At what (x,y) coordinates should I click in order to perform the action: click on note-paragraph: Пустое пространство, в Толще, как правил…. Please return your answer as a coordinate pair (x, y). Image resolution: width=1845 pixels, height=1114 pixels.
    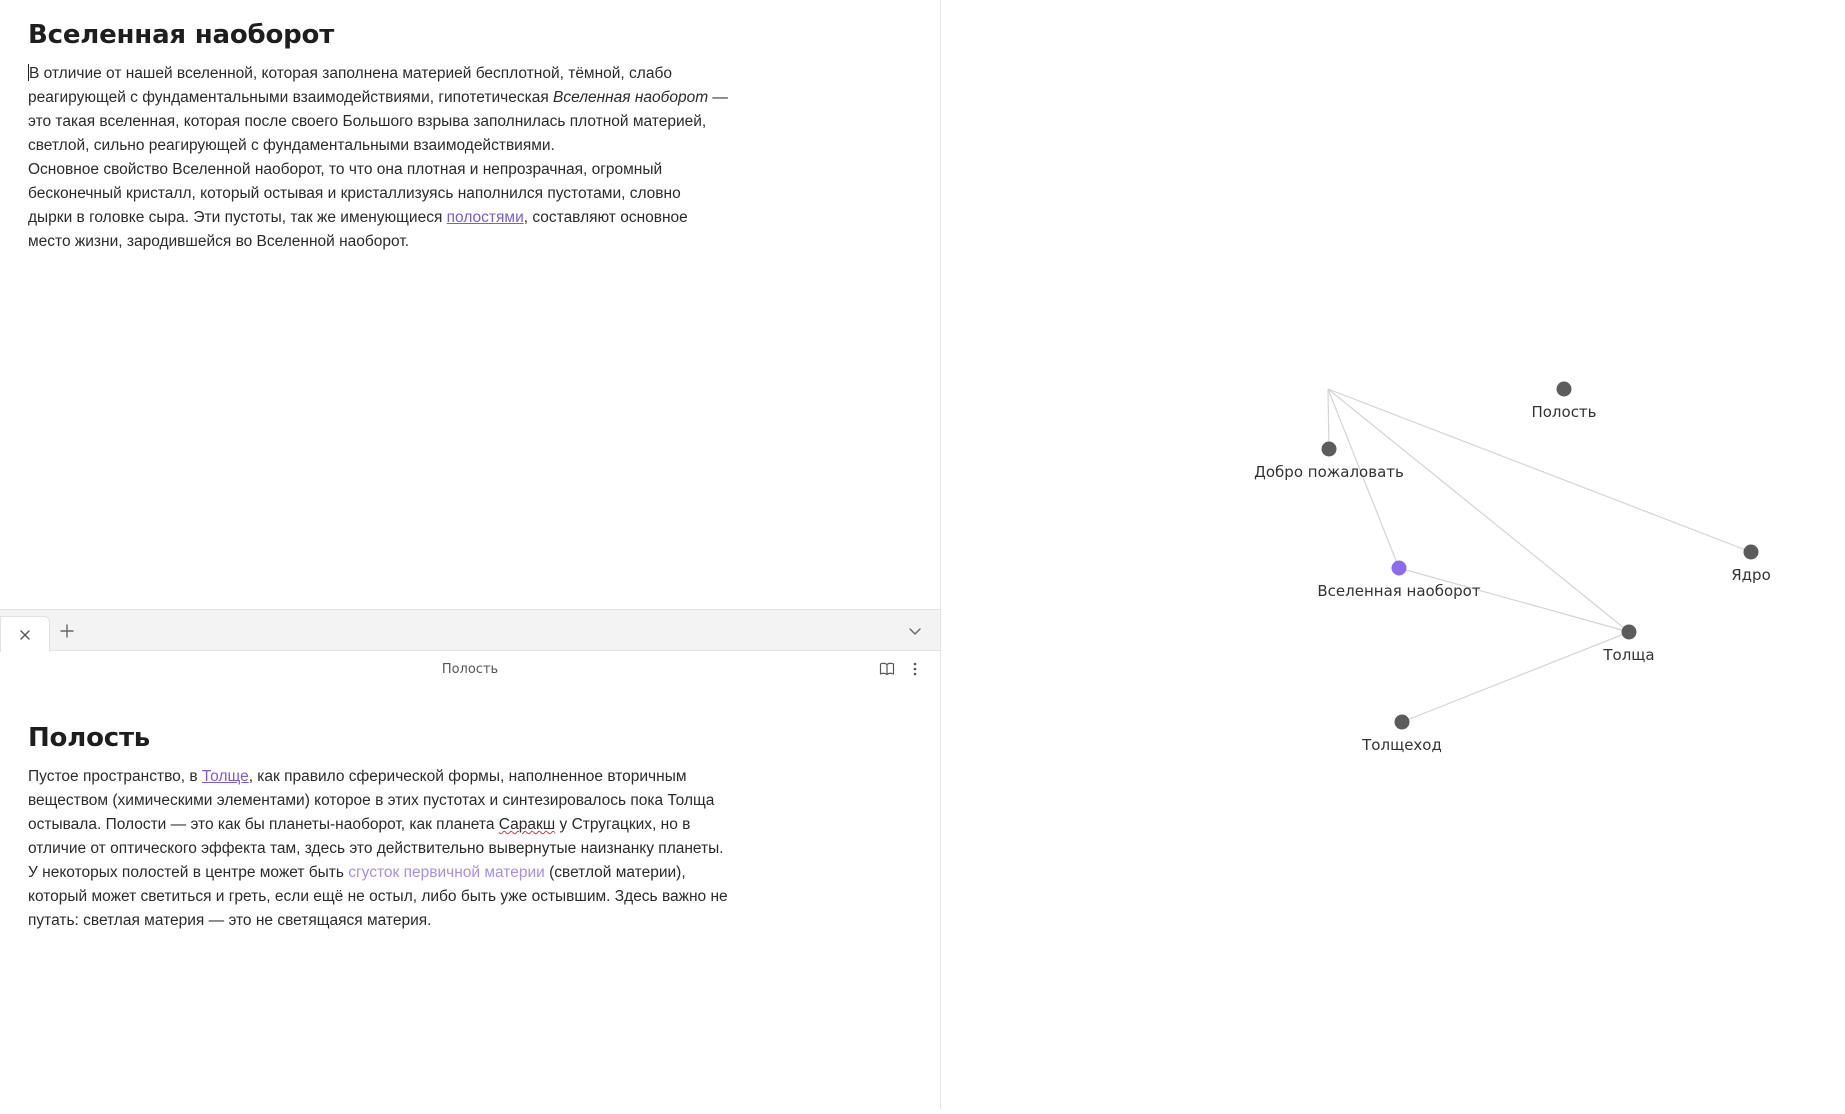
    Looking at the image, I should click on (376, 812).